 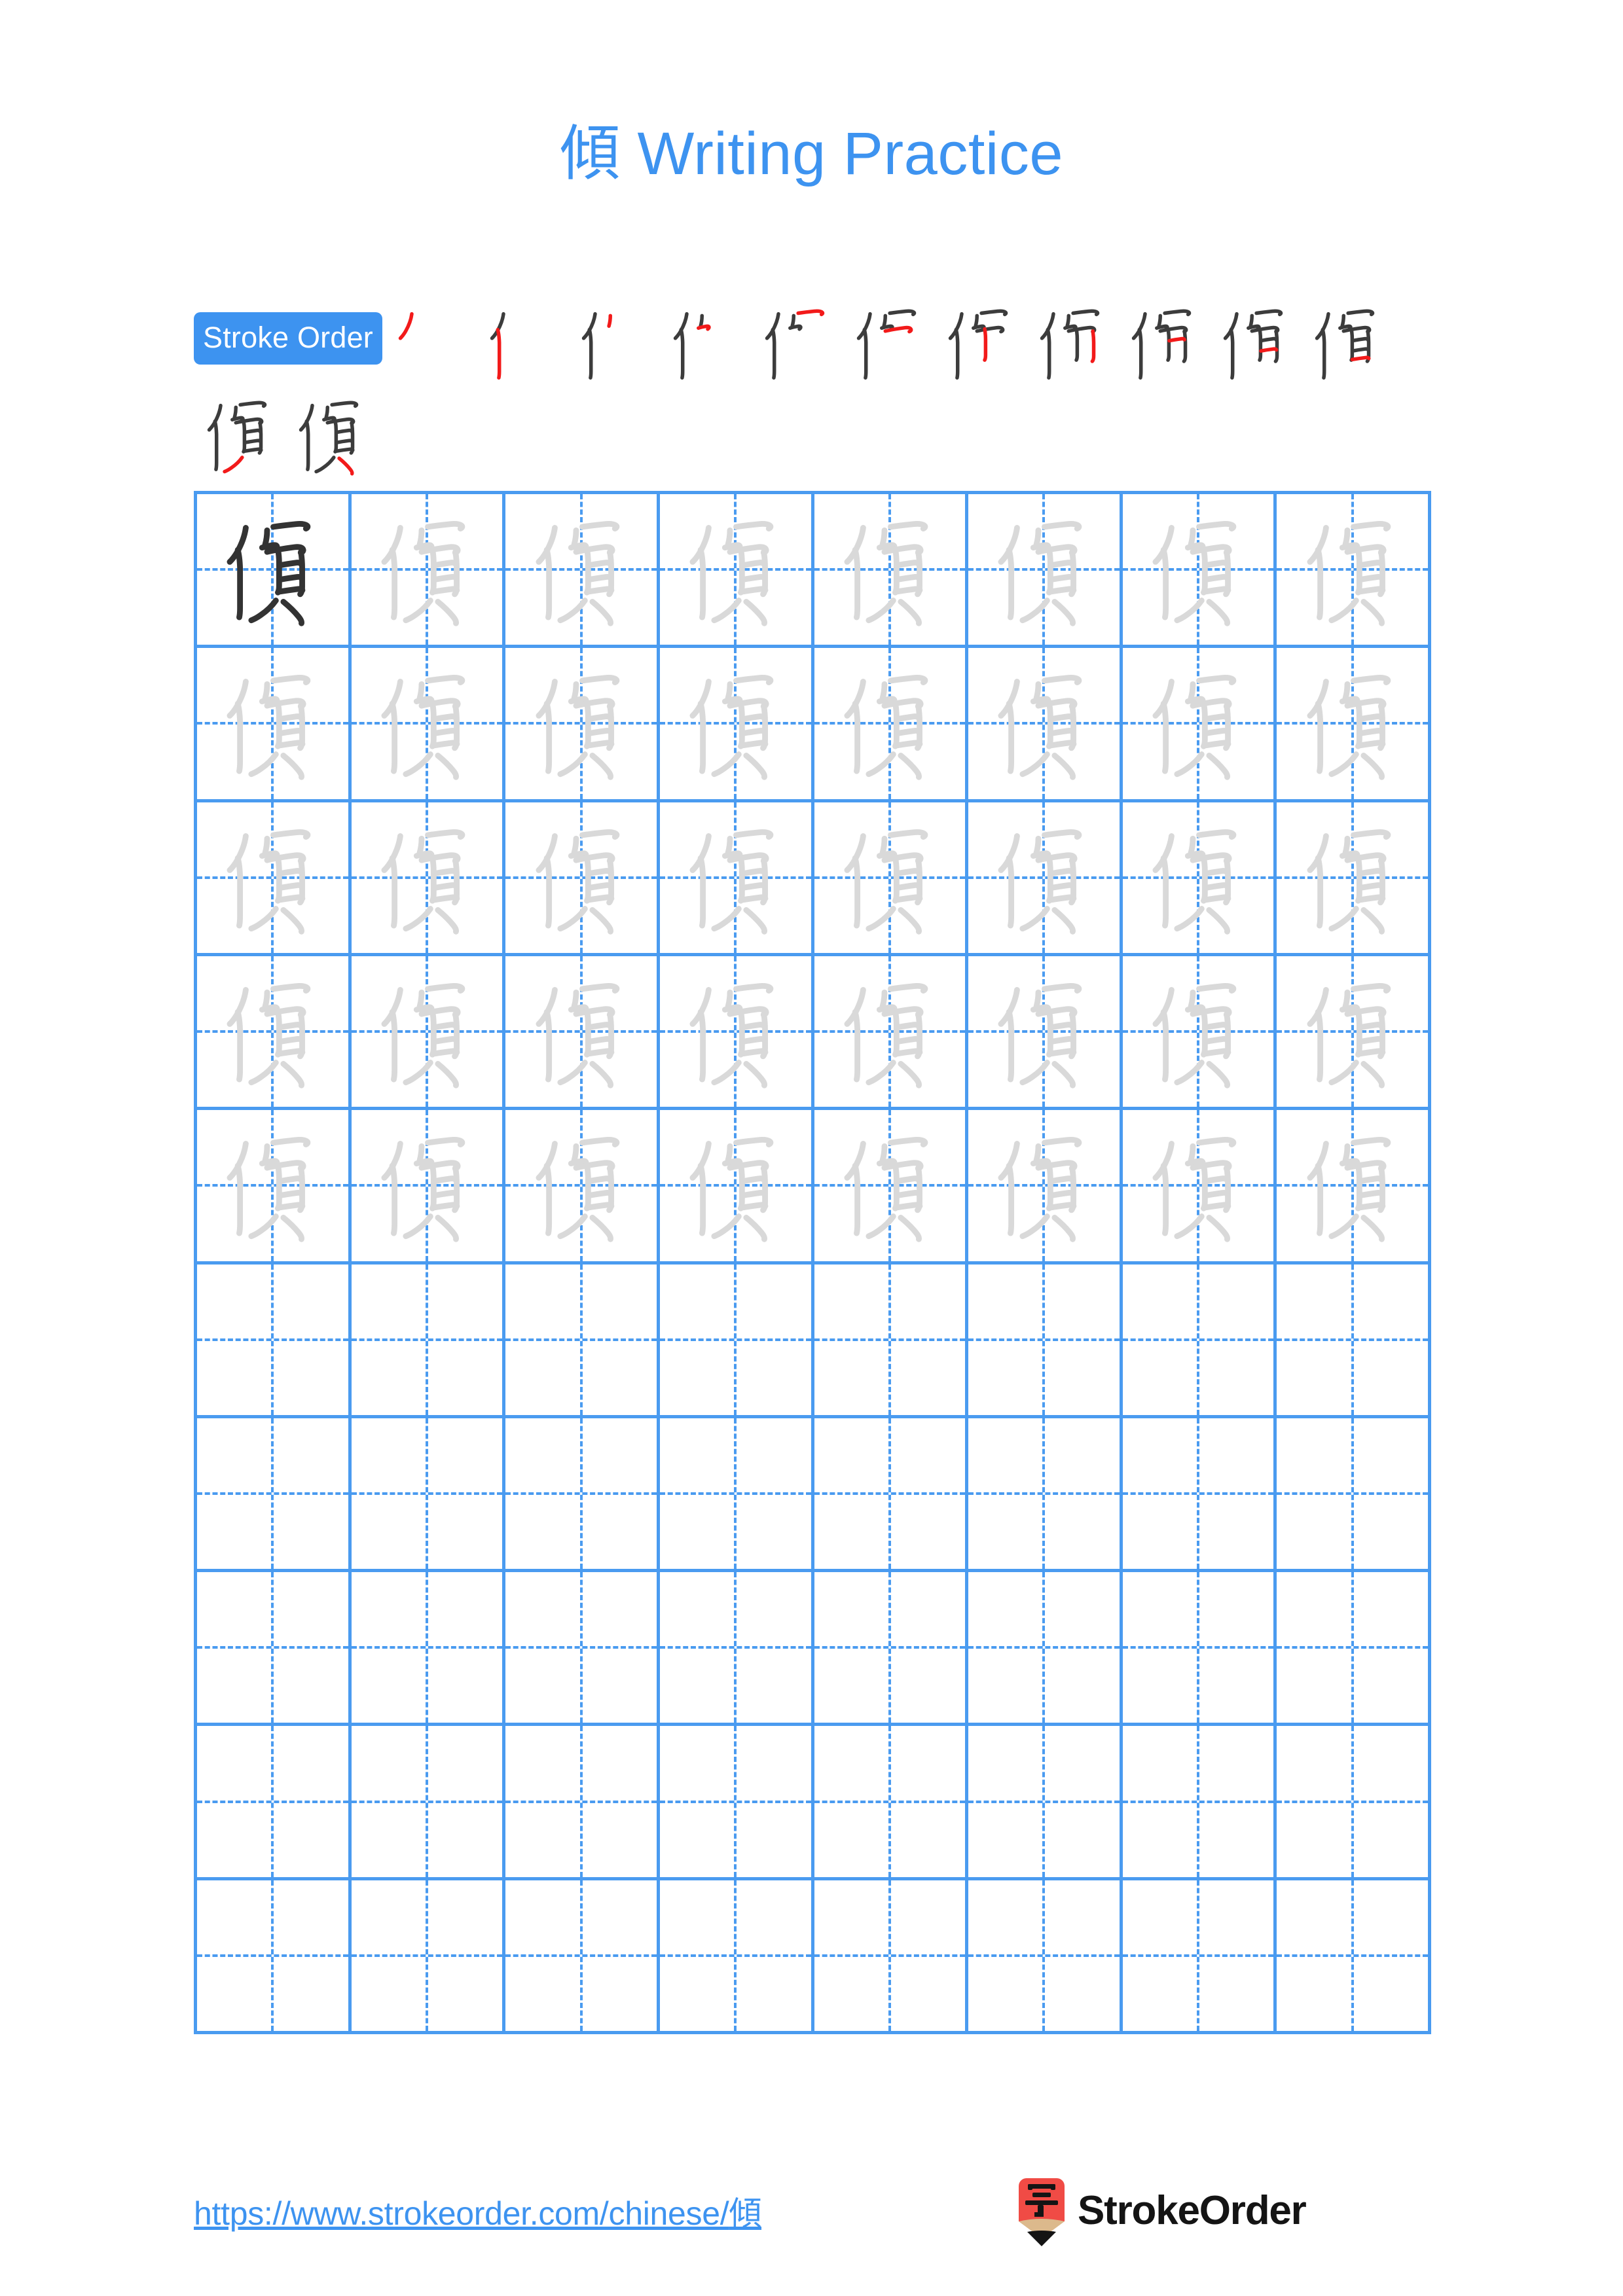 I want to click on stroke-order-section: Stroke Order, so click(x=816, y=389).